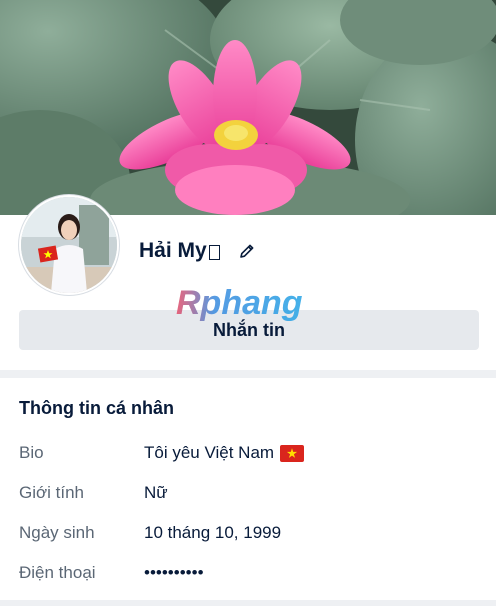 The image size is (496, 606). What do you see at coordinates (213, 532) in the screenshot?
I see `birthday-value: 10 tháng 10, 1999` at bounding box center [213, 532].